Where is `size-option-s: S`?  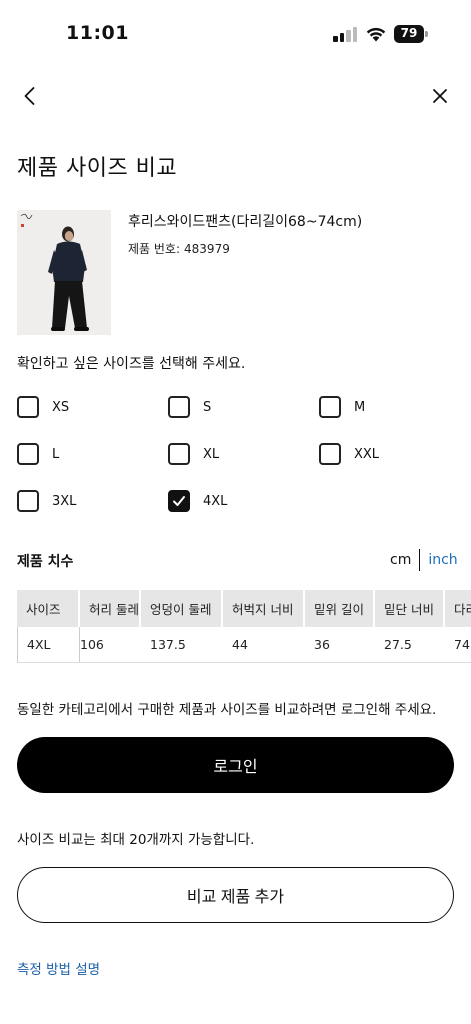 size-option-s: S is located at coordinates (189, 407).